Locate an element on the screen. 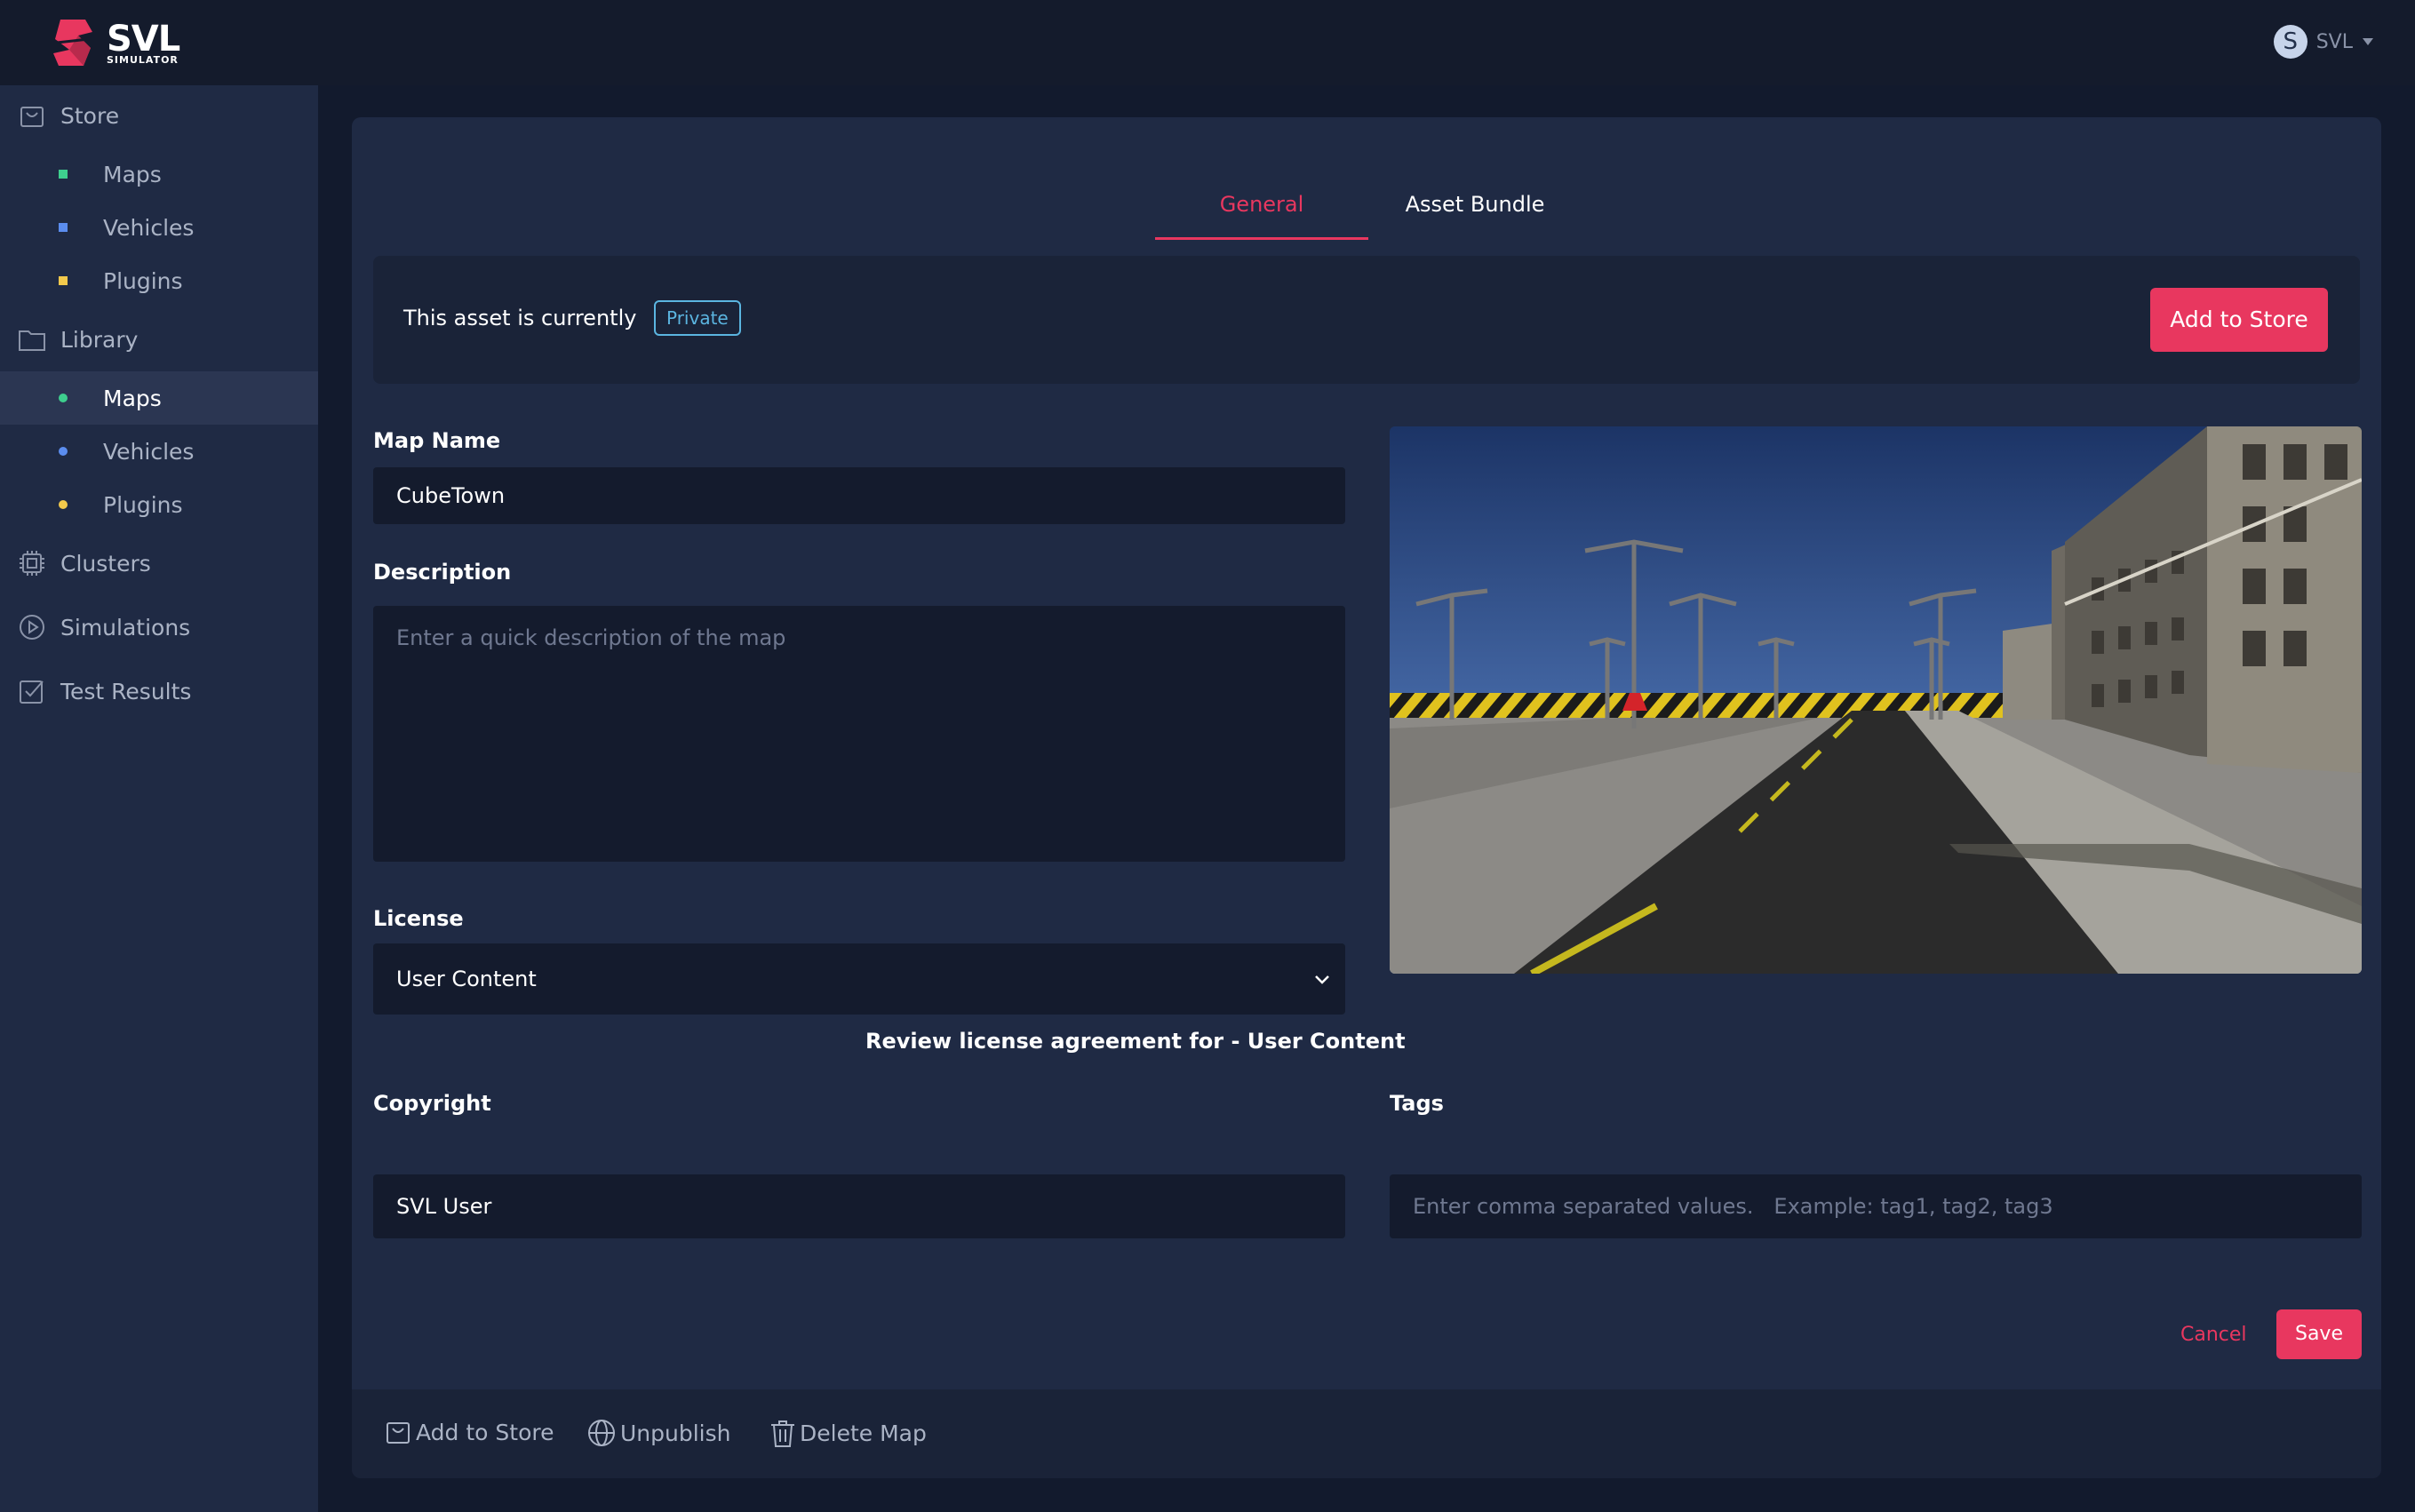 Image resolution: width=2415 pixels, height=1512 pixels. description-textarea: Enter a quick description of the map is located at coordinates (859, 734).